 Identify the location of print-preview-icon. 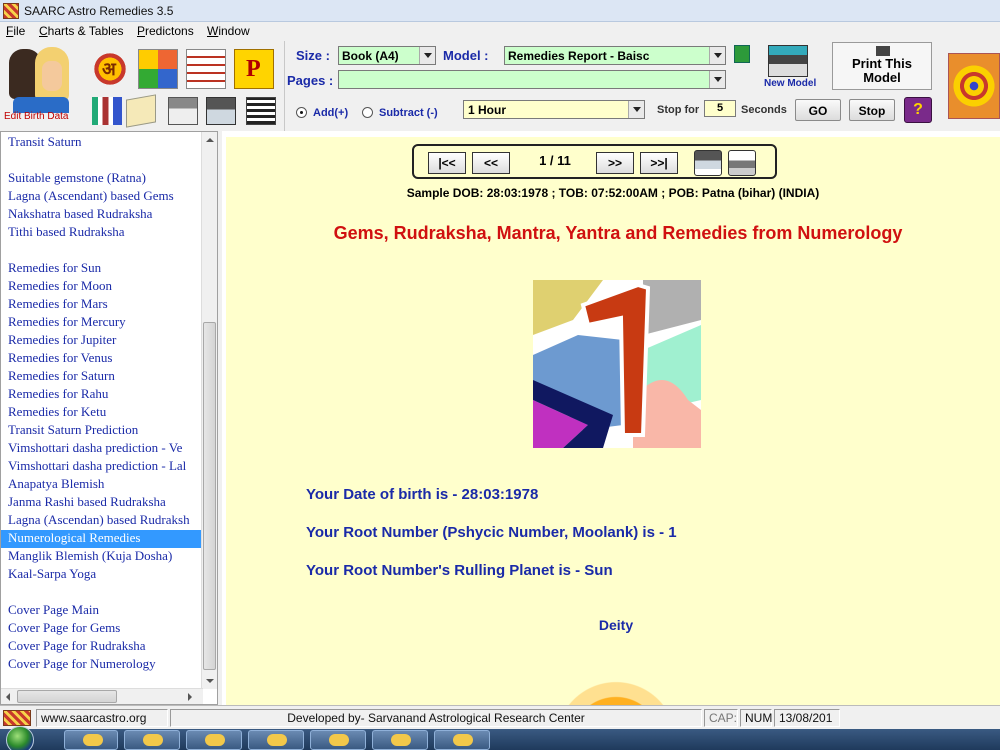
(742, 163).